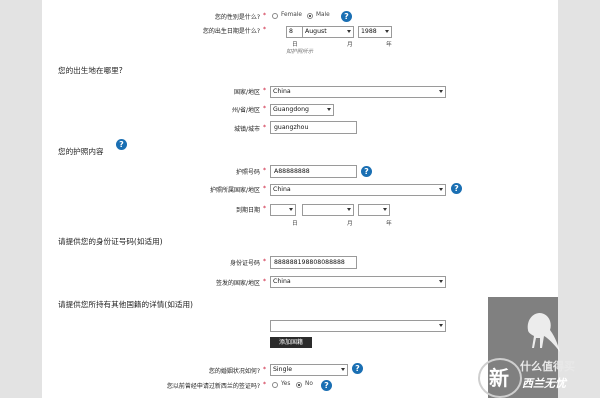 The height and width of the screenshot is (398, 600). Describe the element at coordinates (358, 92) in the screenshot. I see `birth-country-select: China` at that location.